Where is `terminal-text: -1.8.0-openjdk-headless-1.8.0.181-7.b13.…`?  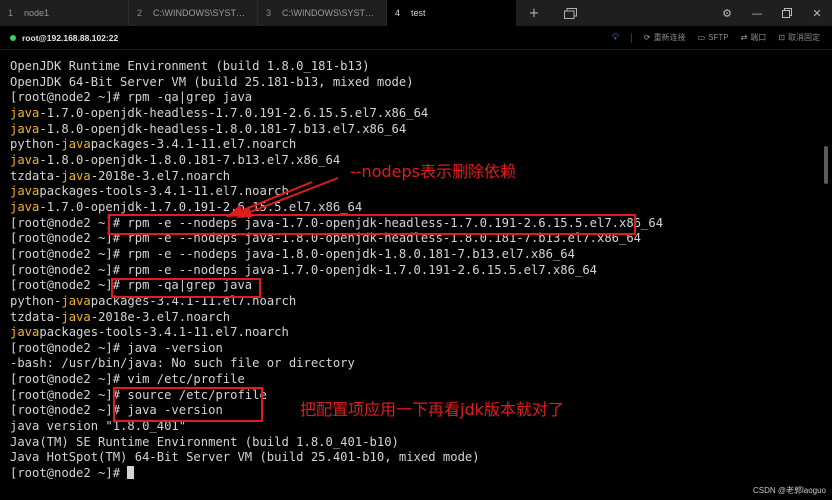 terminal-text: -1.8.0-openjdk-headless-1.8.0.181-7.b13.… is located at coordinates (223, 128).